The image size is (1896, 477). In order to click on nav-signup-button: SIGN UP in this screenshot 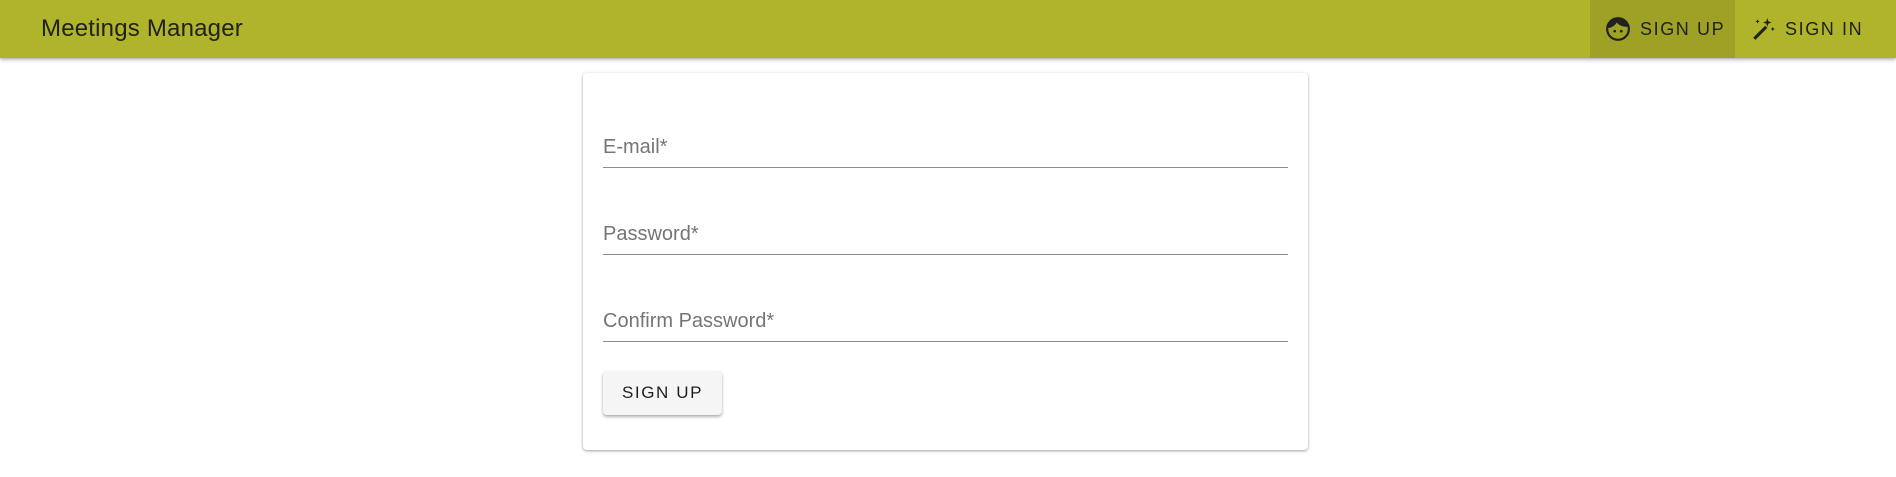, I will do `click(1662, 29)`.